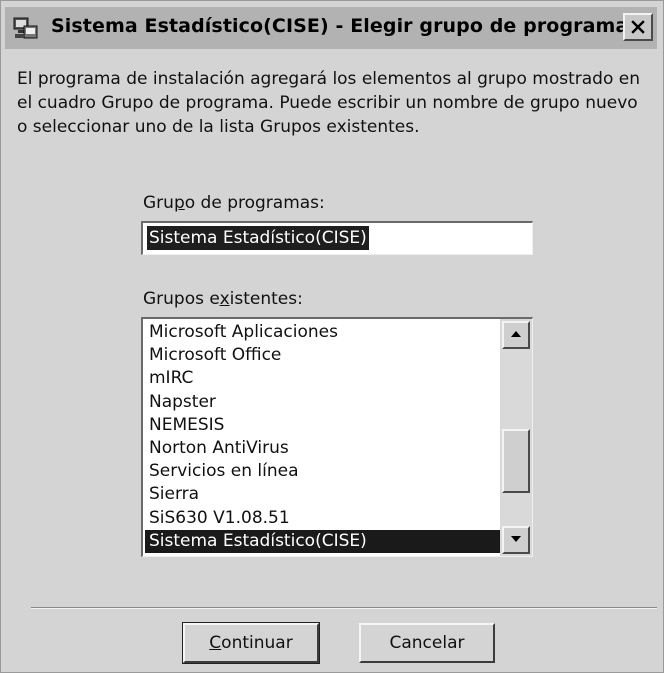 The width and height of the screenshot is (664, 673). Describe the element at coordinates (516, 460) in the screenshot. I see `scrollbar-thumb` at that location.